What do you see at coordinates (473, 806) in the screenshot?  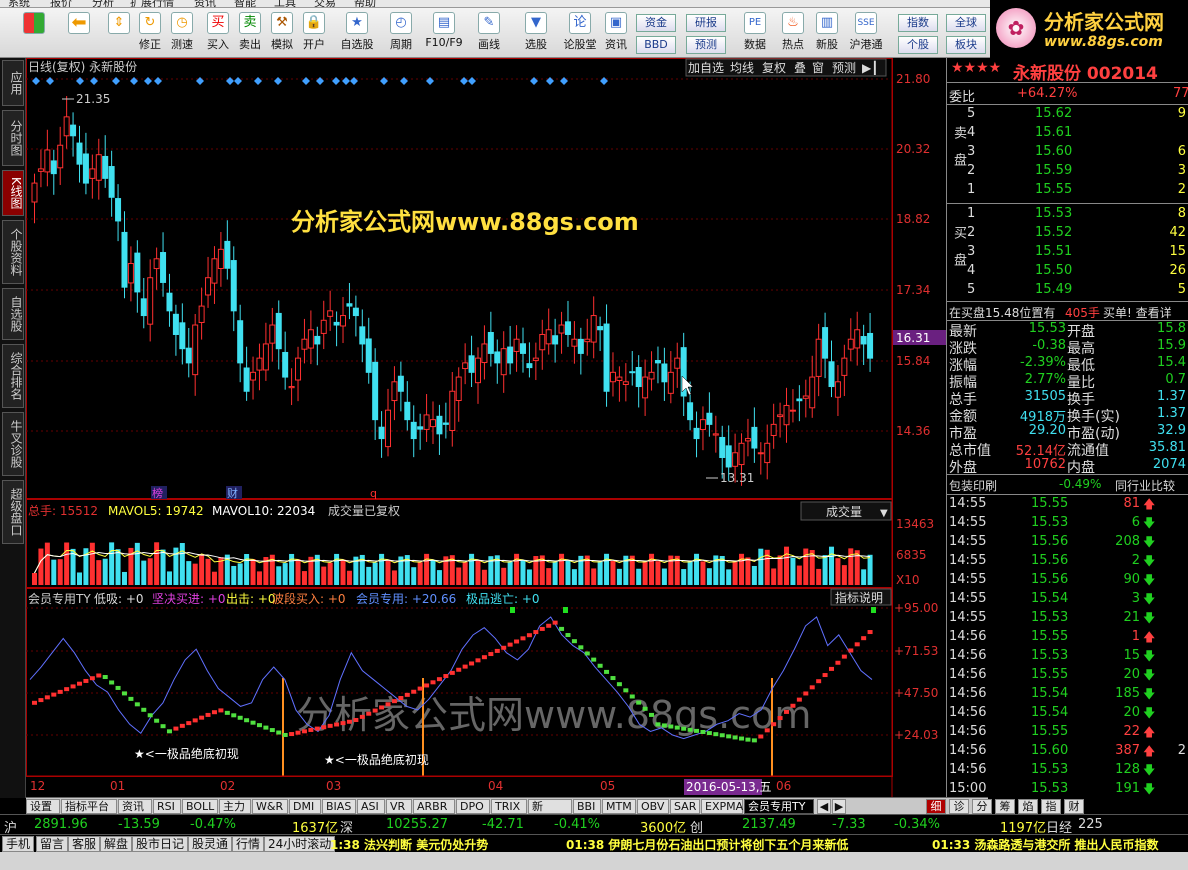 I see `indicator-tab: DPO` at bounding box center [473, 806].